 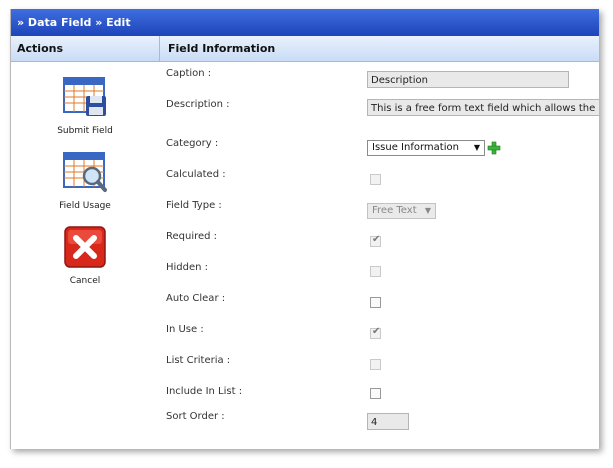 What do you see at coordinates (85, 97) in the screenshot?
I see `submit-field-icon` at bounding box center [85, 97].